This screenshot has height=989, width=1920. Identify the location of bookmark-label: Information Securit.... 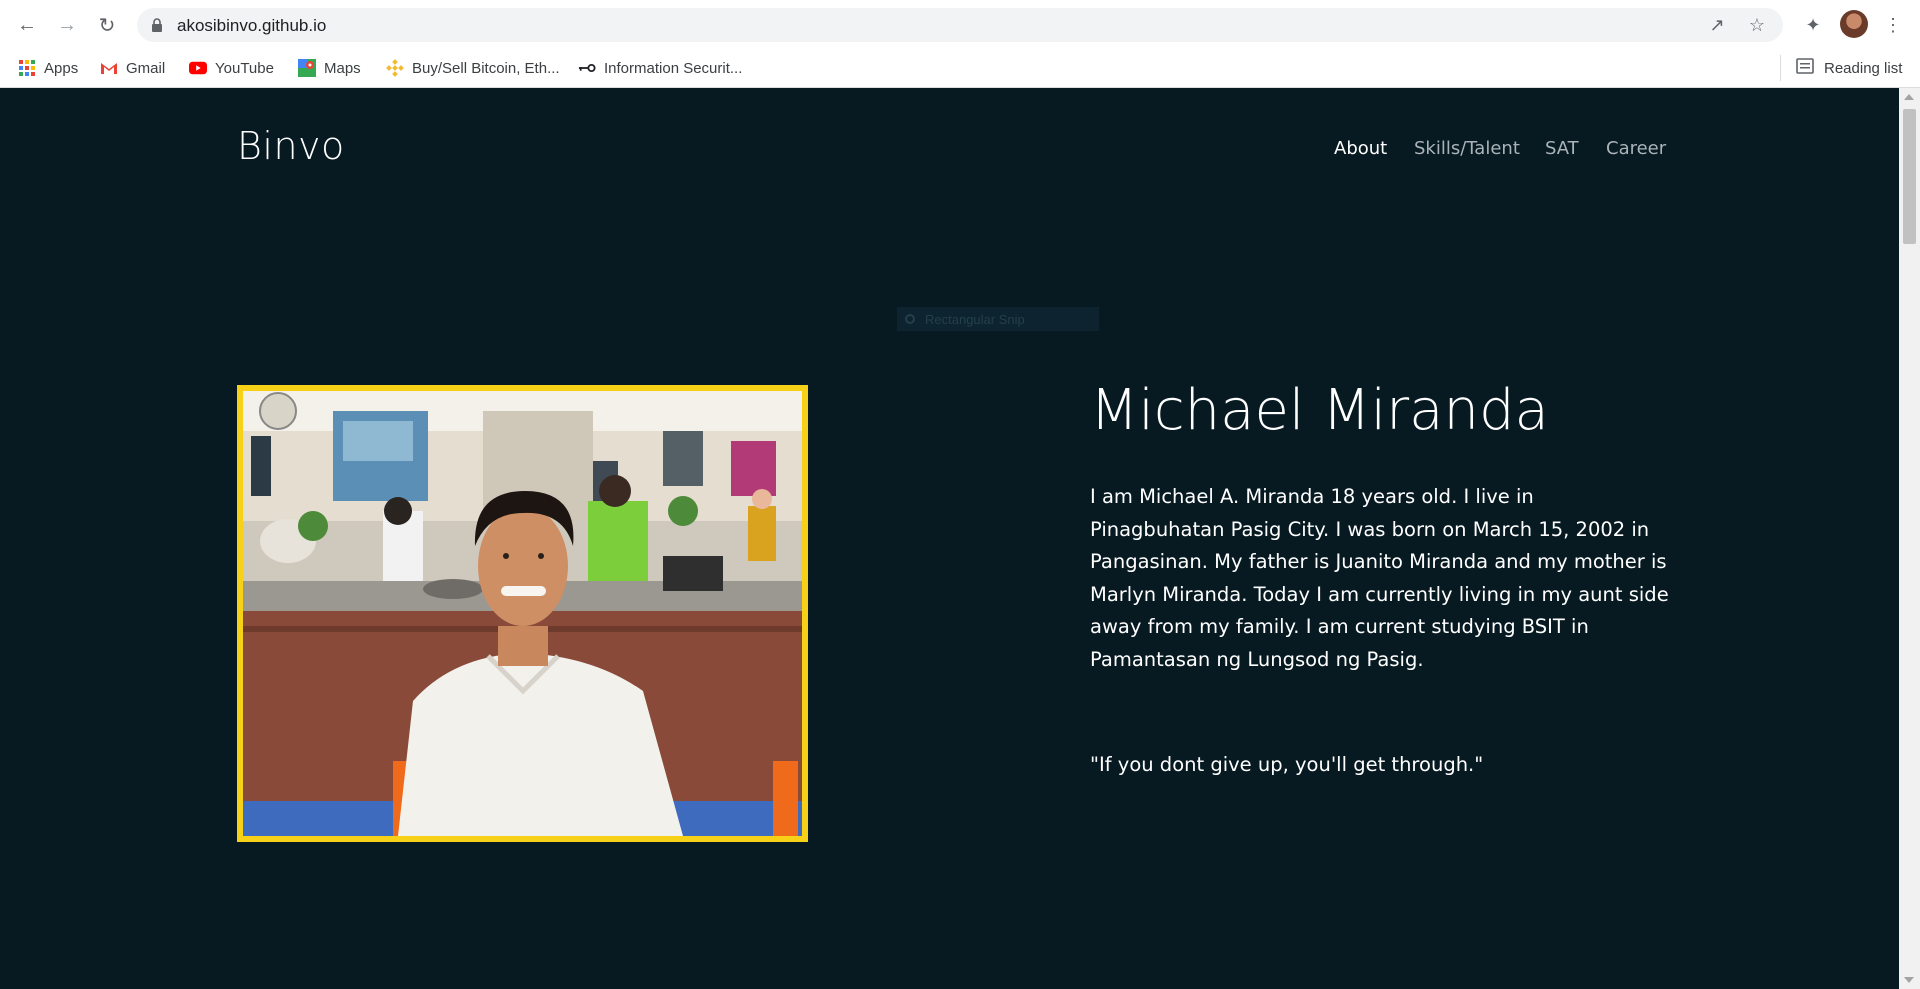
(673, 68).